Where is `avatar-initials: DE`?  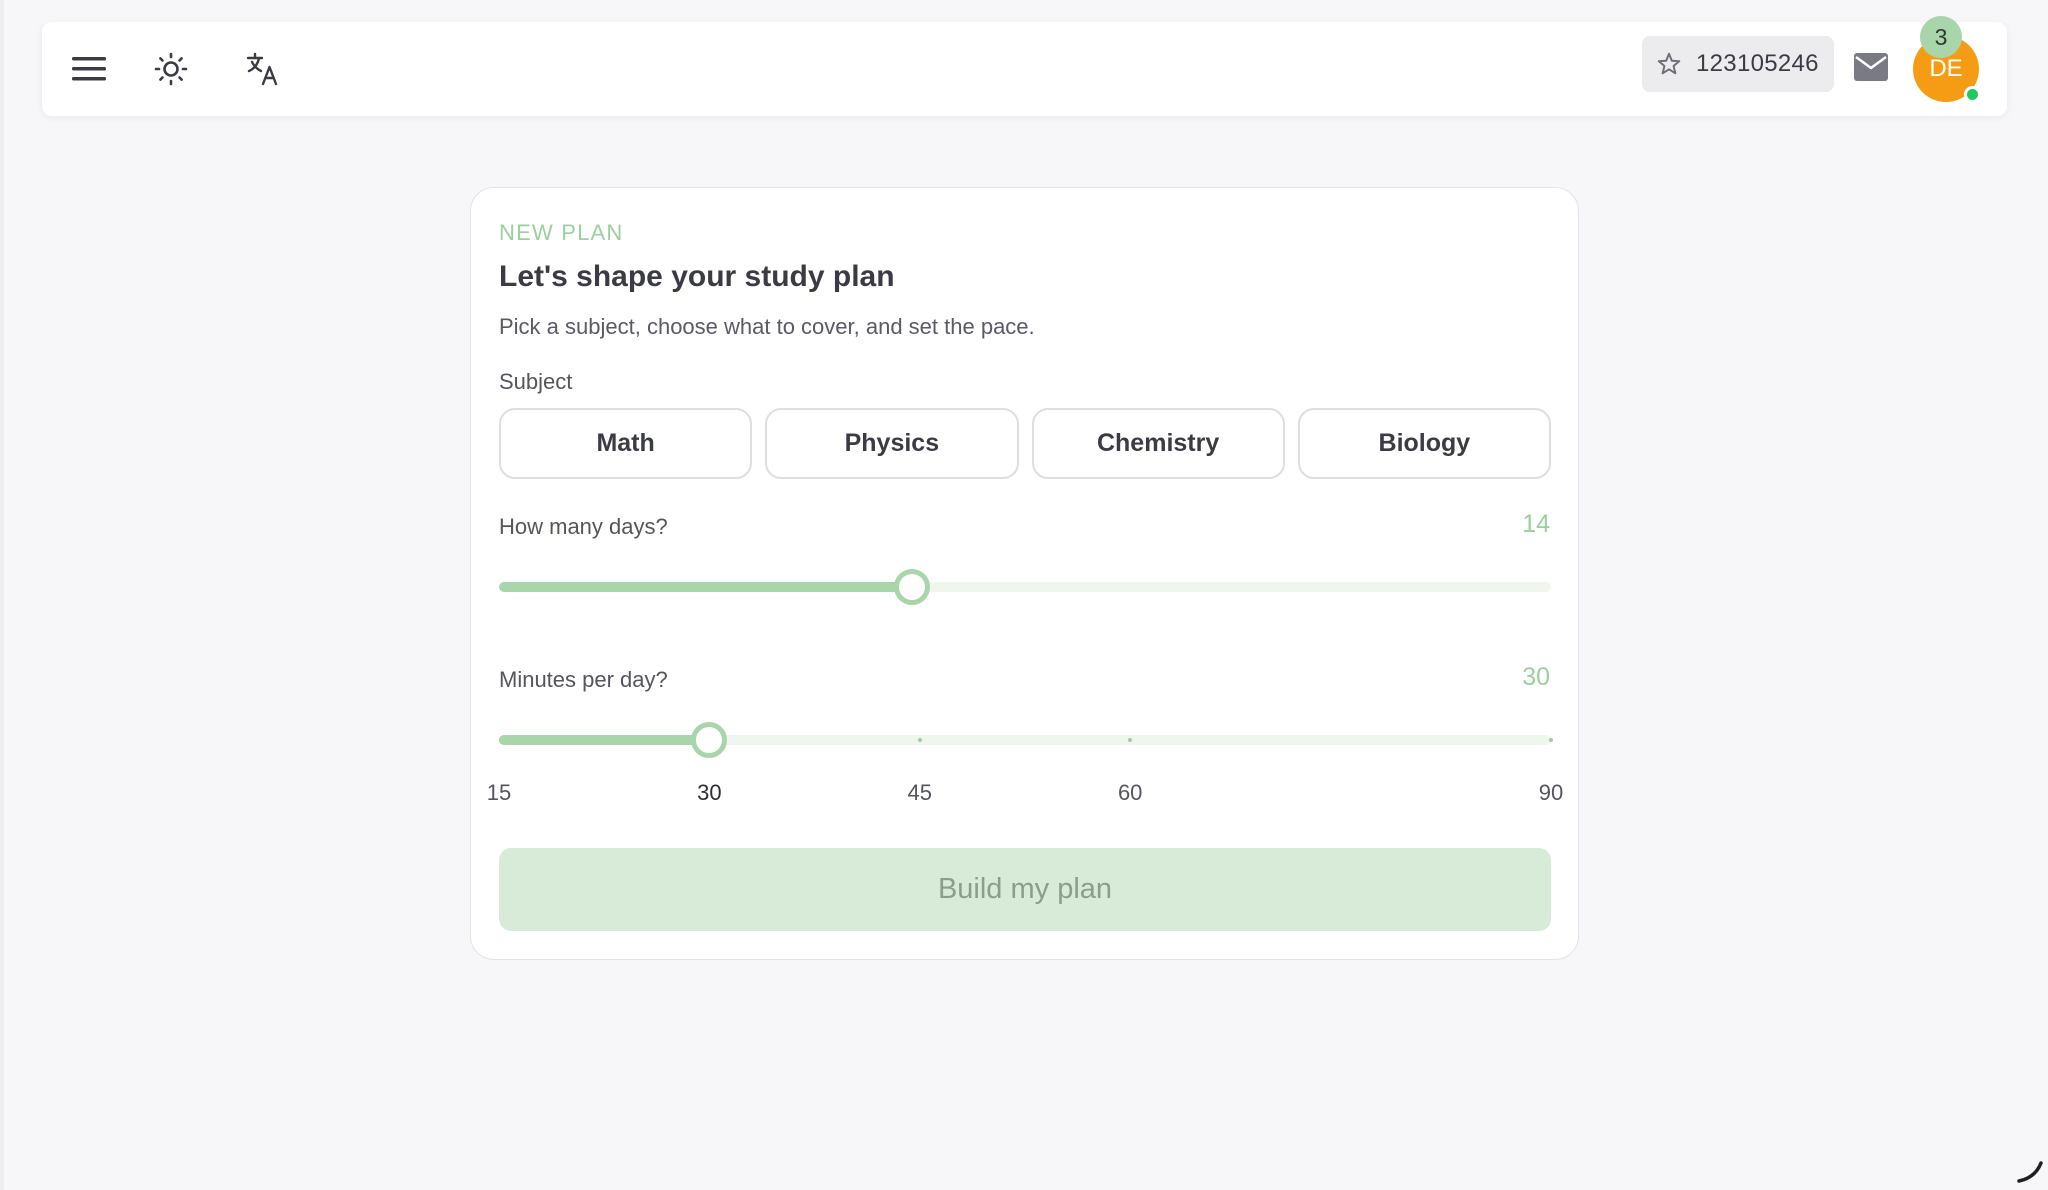
avatar-initials: DE is located at coordinates (1946, 68).